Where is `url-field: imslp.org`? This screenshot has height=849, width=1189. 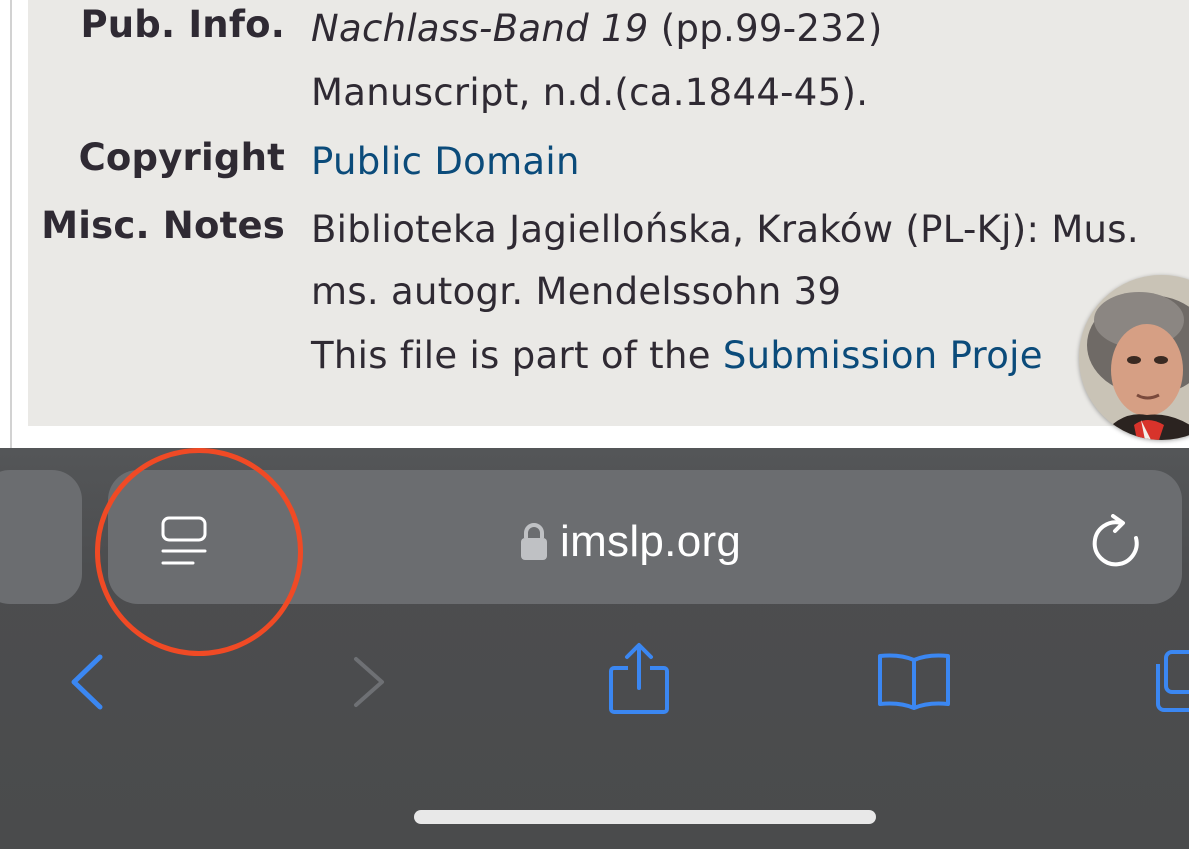 url-field: imslp.org is located at coordinates (630, 542).